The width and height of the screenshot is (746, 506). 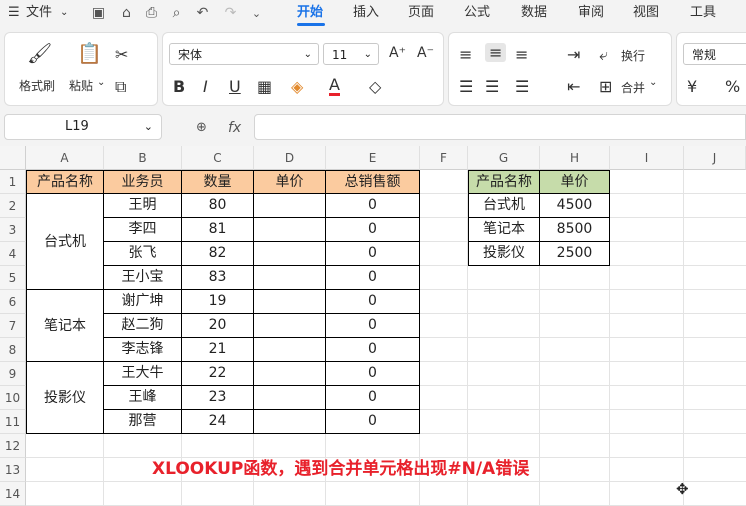 What do you see at coordinates (573, 86) in the screenshot?
I see `outdent-icon: ⇤` at bounding box center [573, 86].